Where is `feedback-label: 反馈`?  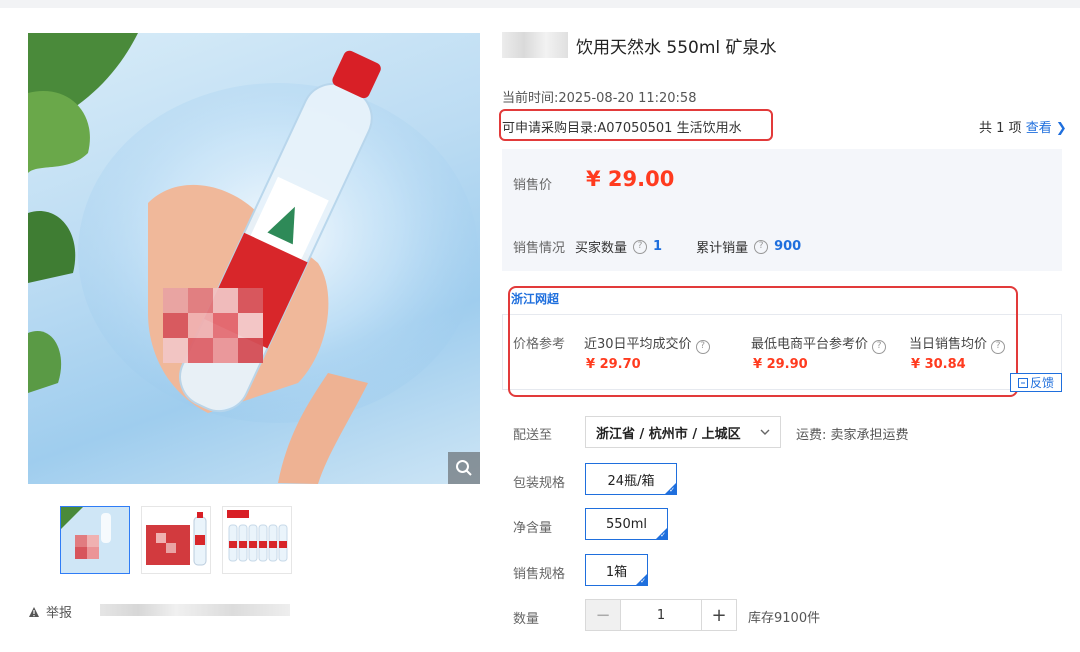 feedback-label: 反馈 is located at coordinates (1041, 383).